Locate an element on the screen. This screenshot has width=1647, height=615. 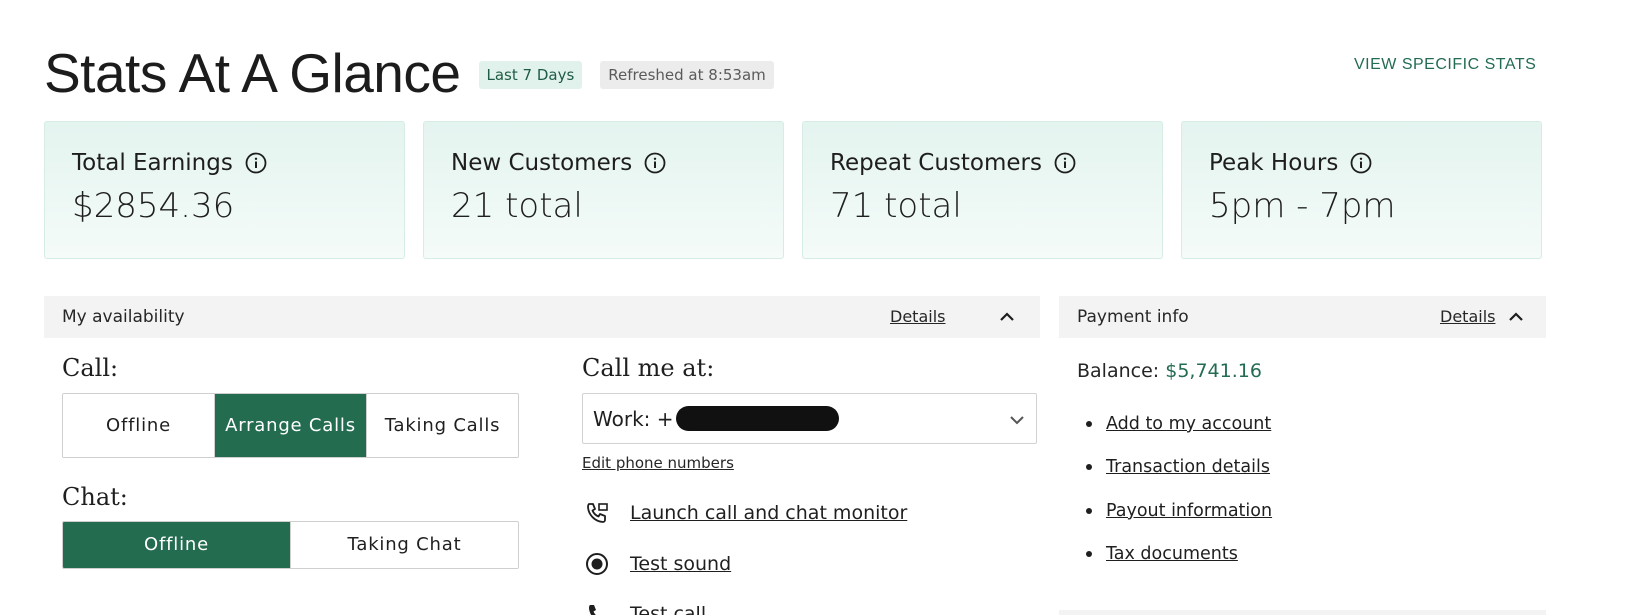
action-row-monitor: Launch call and chat monitor is located at coordinates (745, 513).